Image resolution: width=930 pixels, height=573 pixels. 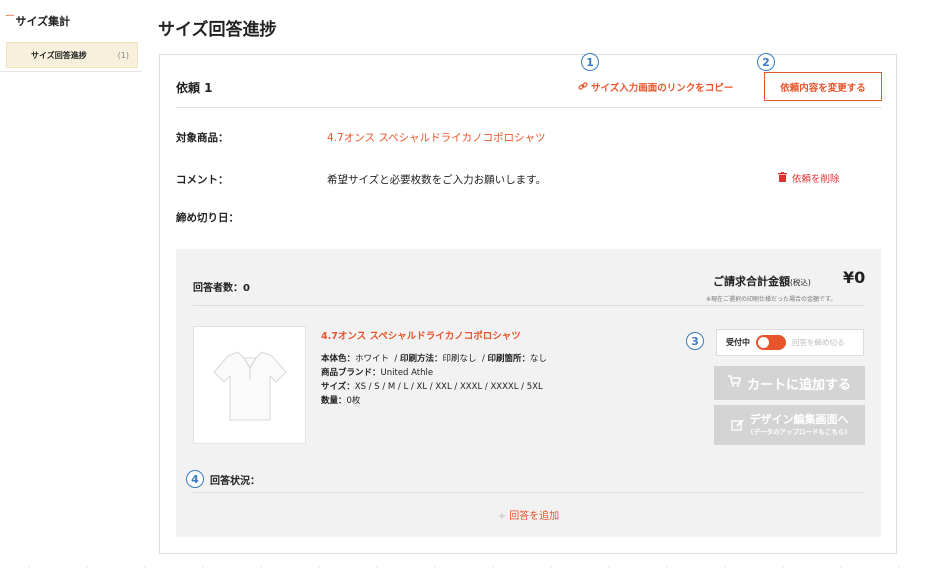 What do you see at coordinates (662, 88) in the screenshot?
I see `copy-link-label: サイズ入力画面のリンクをコピー` at bounding box center [662, 88].